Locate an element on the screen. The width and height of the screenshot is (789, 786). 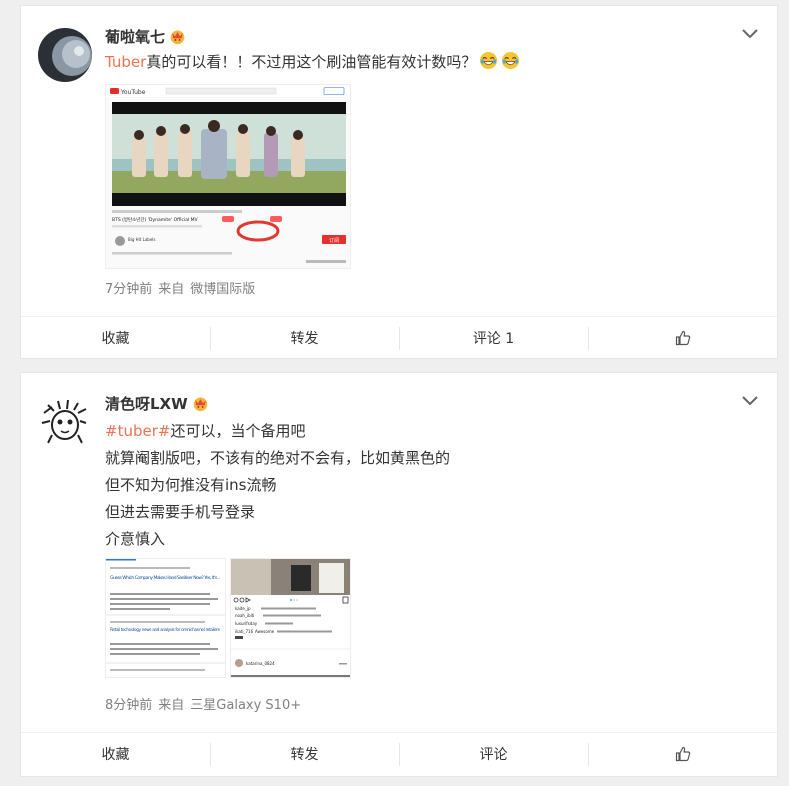
action-bar: 收藏 转发 评论 is located at coordinates (399, 753).